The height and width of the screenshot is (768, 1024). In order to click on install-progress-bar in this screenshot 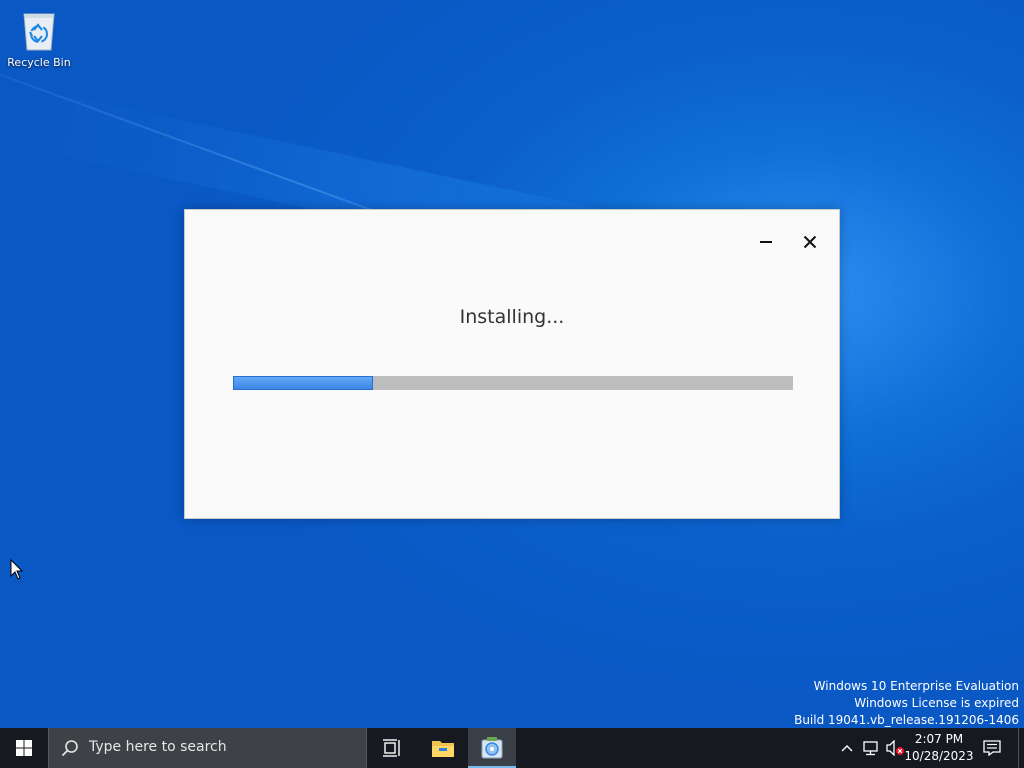, I will do `click(513, 383)`.